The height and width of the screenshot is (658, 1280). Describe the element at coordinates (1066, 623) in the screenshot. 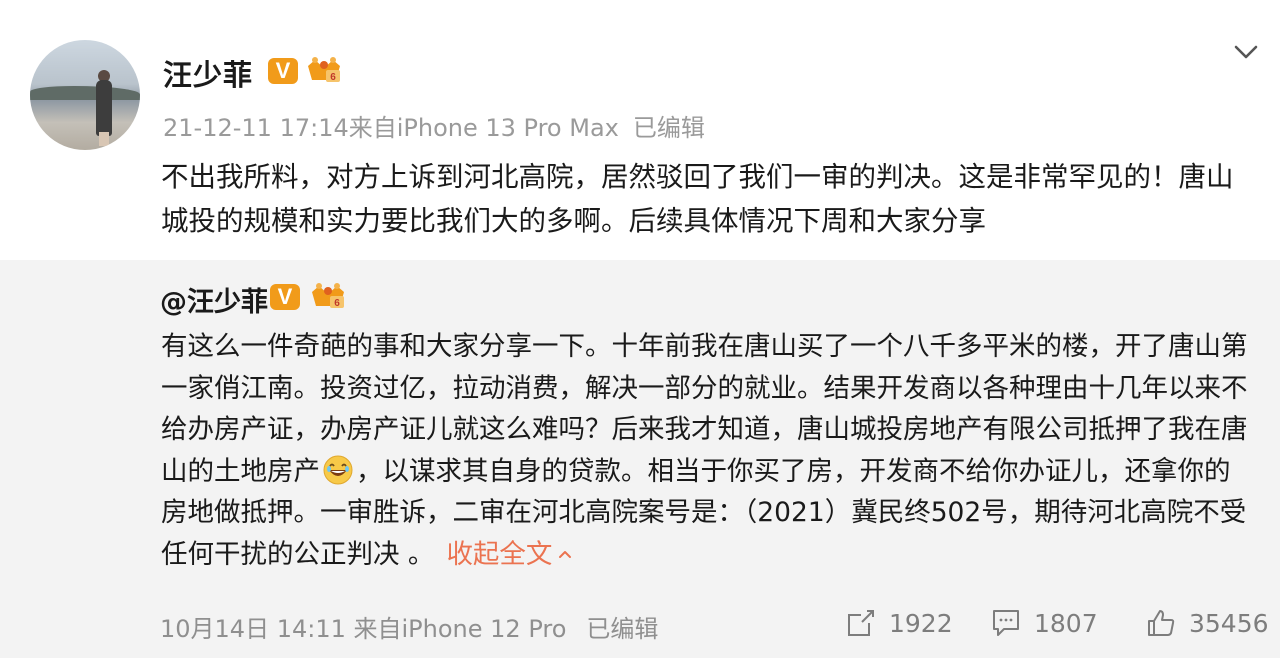

I see `comment-count: 1807` at that location.